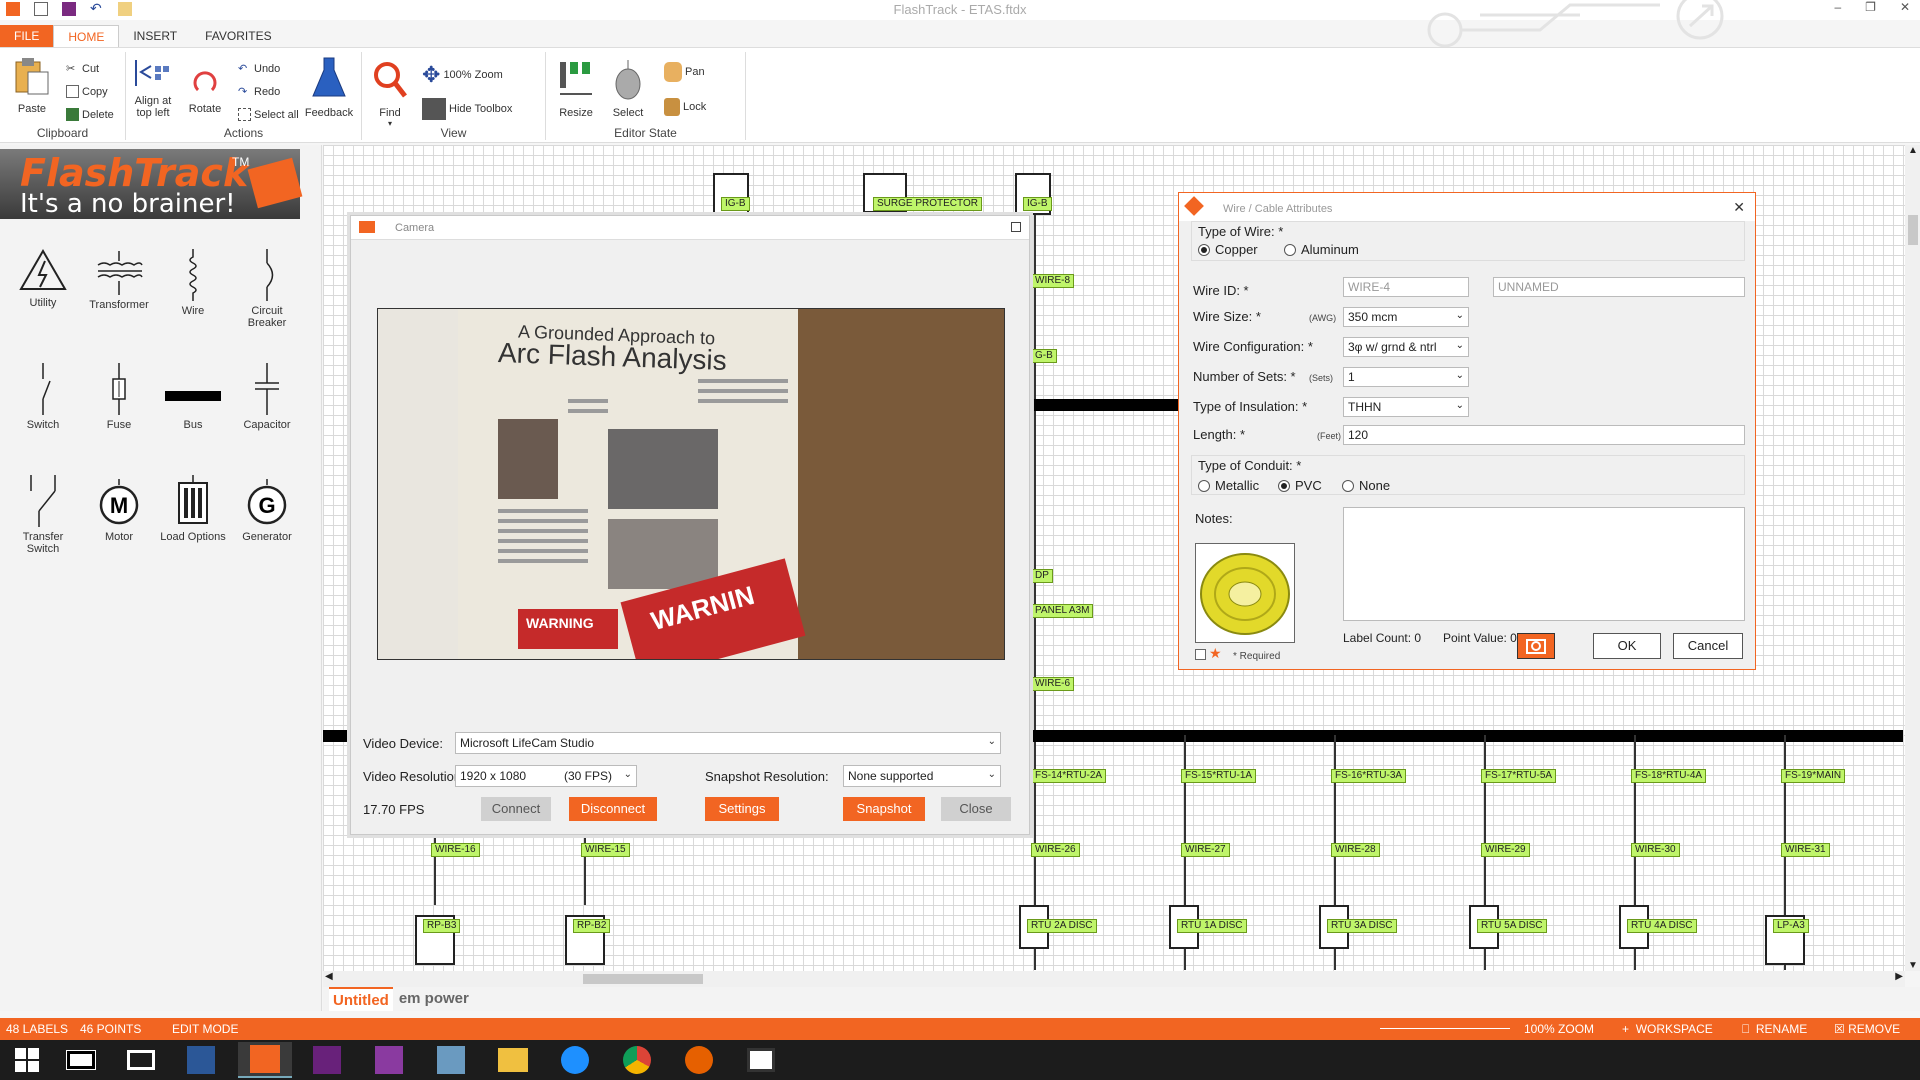 The height and width of the screenshot is (1080, 1920). What do you see at coordinates (462, 75) in the screenshot?
I see `zoom-100-button: ✥ 100% Zoom` at bounding box center [462, 75].